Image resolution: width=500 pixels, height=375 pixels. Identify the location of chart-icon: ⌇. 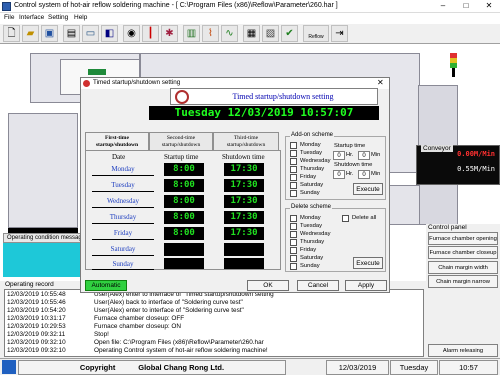
(210, 33).